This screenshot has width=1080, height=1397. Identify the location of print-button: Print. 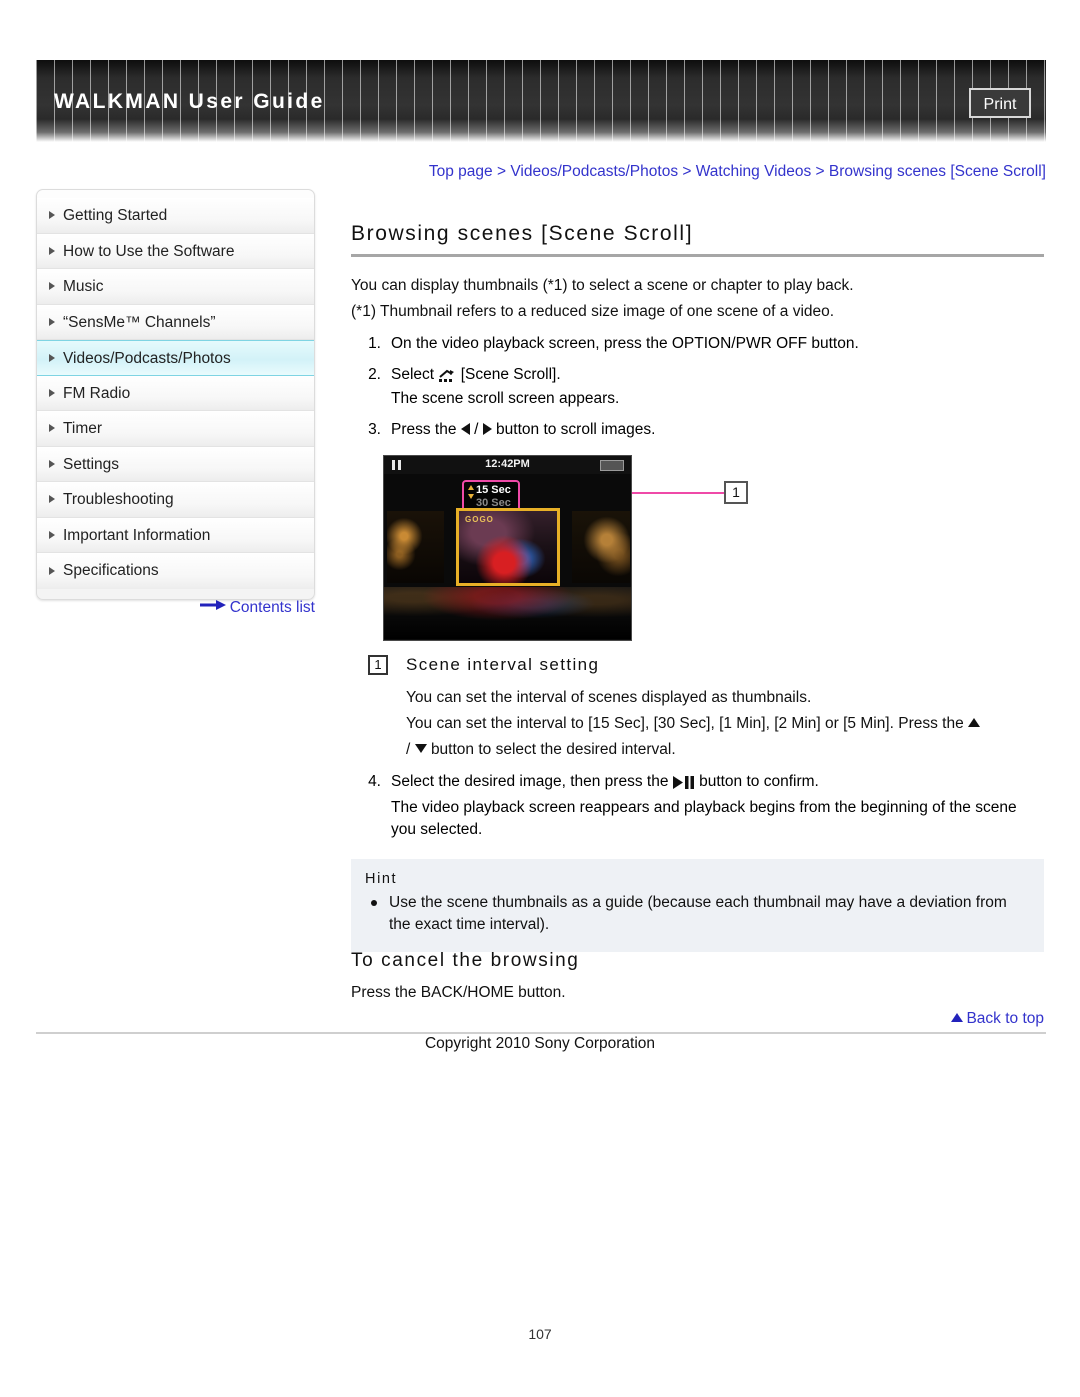
(1000, 103).